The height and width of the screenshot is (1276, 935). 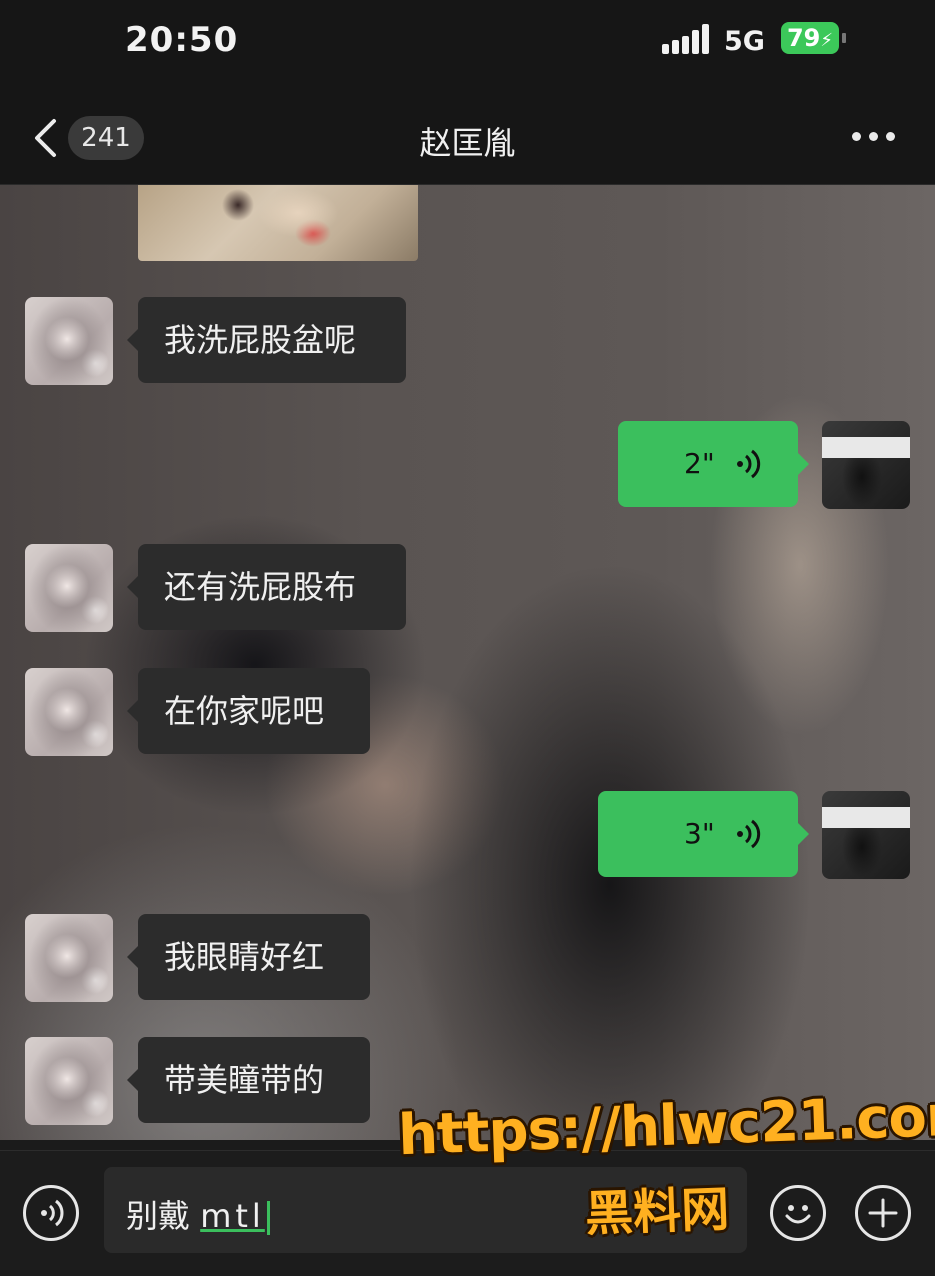 I want to click on input-value: 别戴 mtl, so click(x=198, y=1214).